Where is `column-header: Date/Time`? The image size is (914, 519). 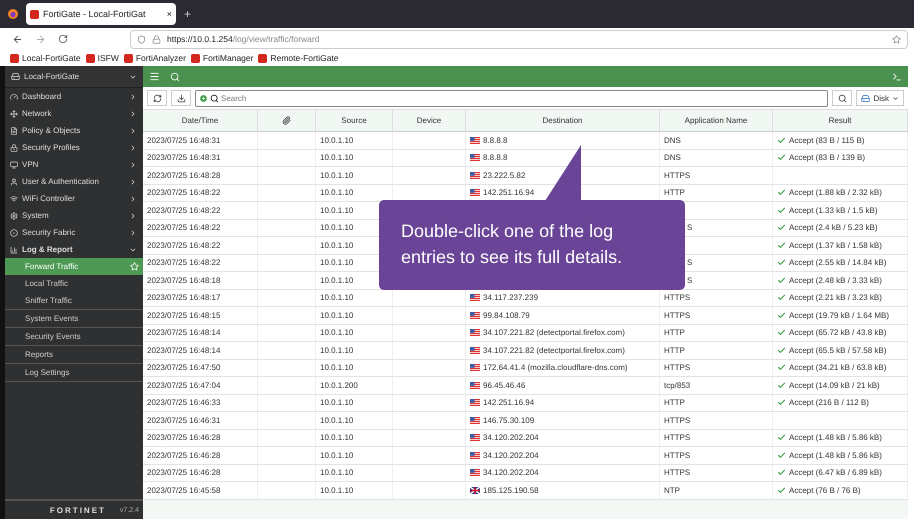 column-header: Date/Time is located at coordinates (200, 121).